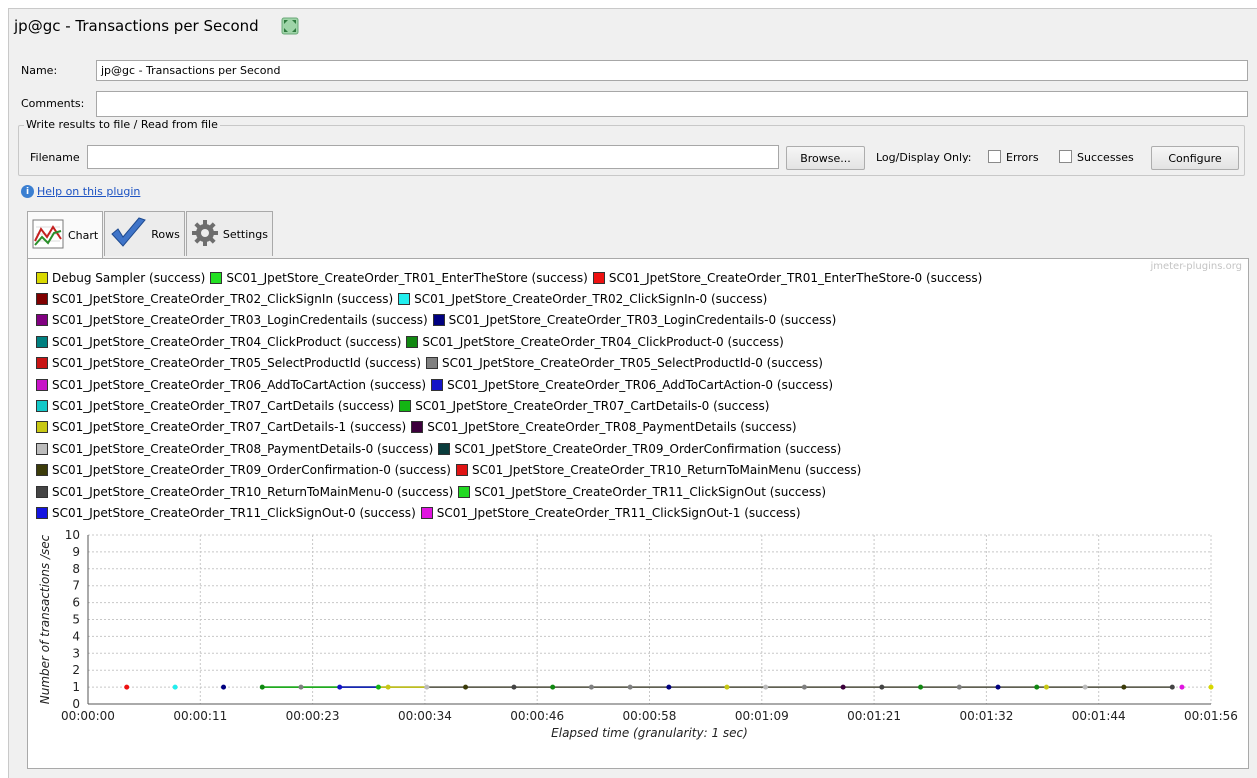 Image resolution: width=1257 pixels, height=778 pixels. I want to click on tab-bar: Chart Rows Settings, so click(150, 234).